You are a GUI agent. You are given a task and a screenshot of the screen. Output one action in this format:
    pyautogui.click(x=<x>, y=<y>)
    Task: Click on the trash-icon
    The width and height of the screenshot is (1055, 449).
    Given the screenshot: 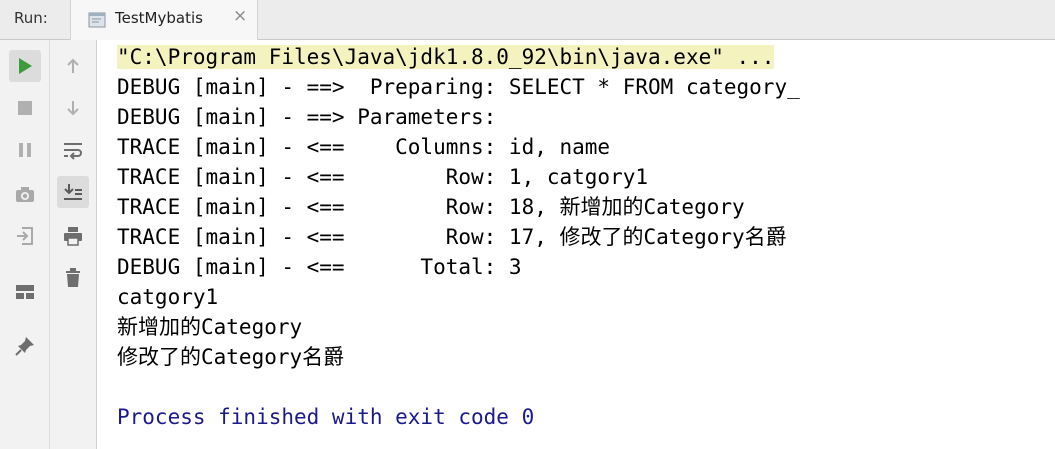 What is the action you would take?
    pyautogui.click(x=73, y=277)
    